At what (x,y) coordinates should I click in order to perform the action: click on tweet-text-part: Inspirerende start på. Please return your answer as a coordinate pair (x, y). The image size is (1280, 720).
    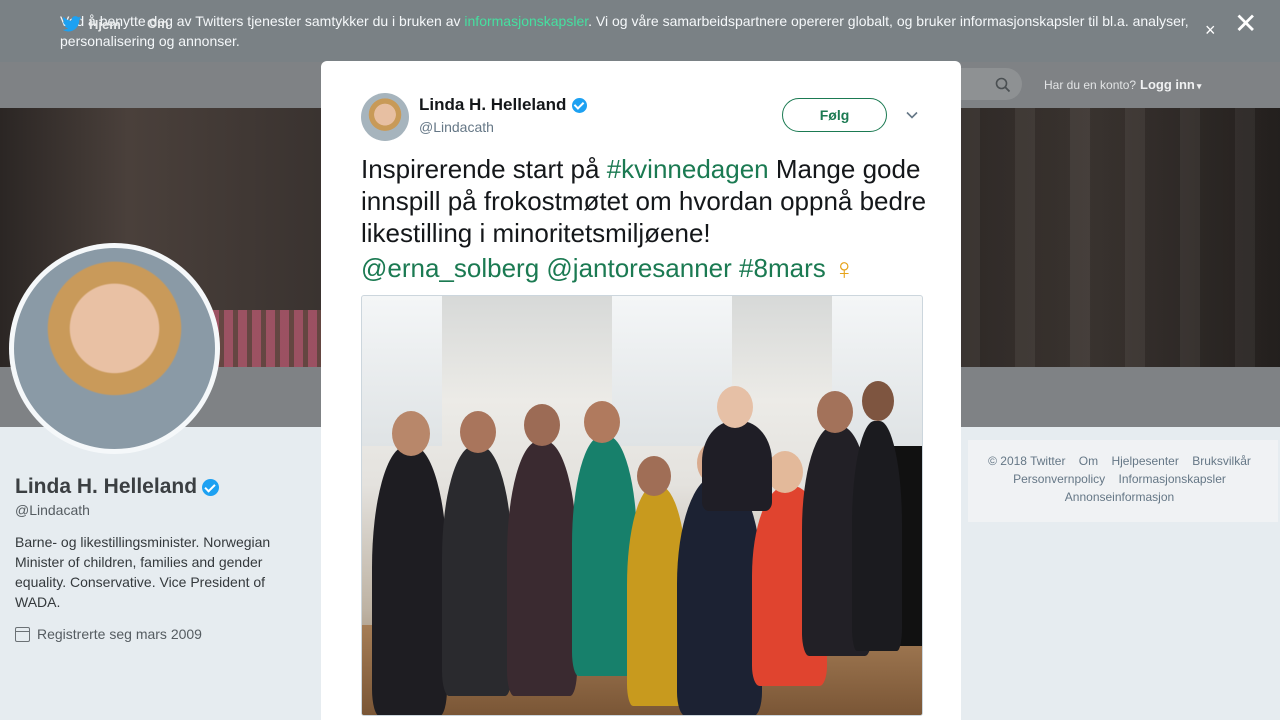
    Looking at the image, I should click on (484, 169).